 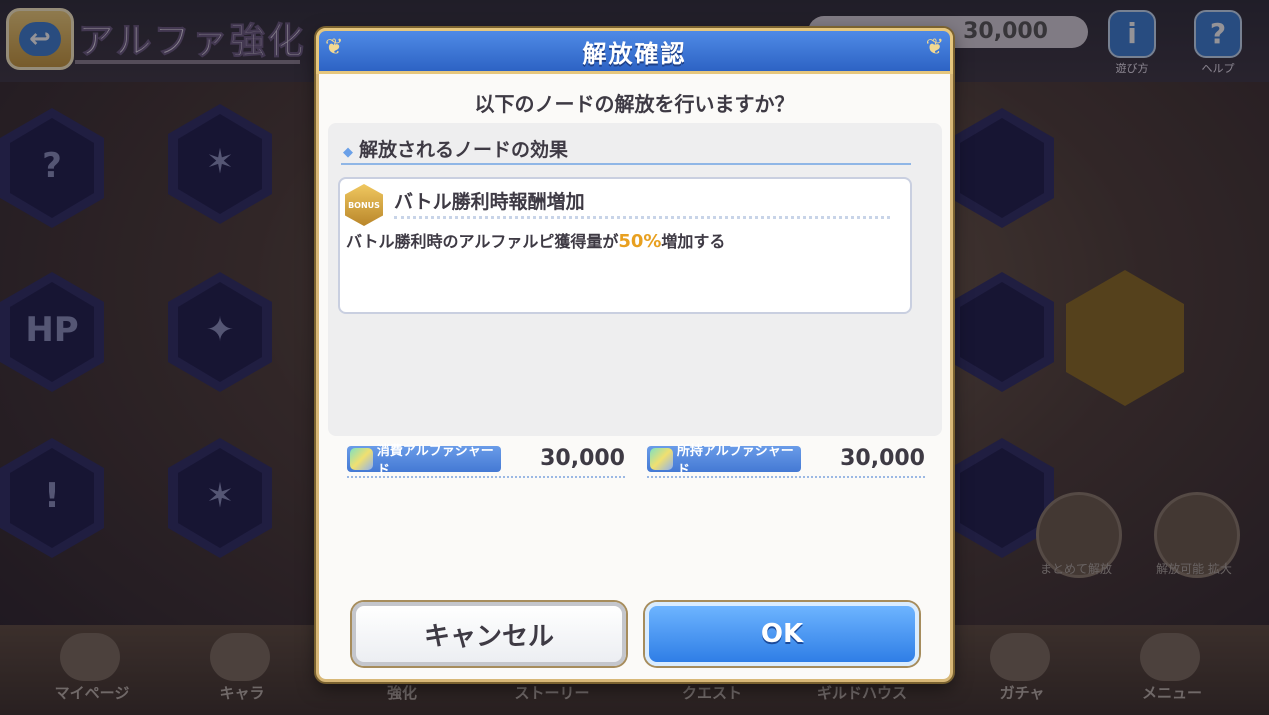 I want to click on confirm-question: 以下のノードの解放を行いますか？, so click(x=634, y=104).